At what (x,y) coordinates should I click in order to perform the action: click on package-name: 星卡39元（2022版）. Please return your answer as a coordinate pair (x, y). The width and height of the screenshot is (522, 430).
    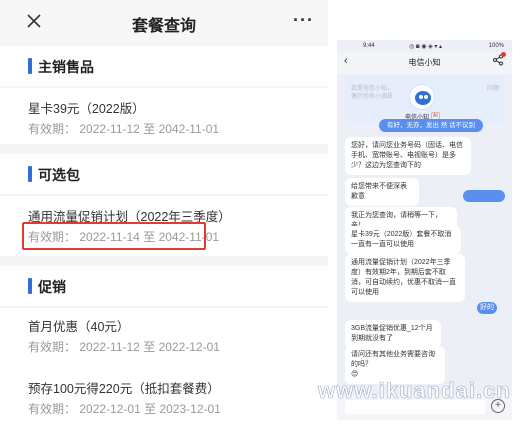
    Looking at the image, I should click on (86, 109).